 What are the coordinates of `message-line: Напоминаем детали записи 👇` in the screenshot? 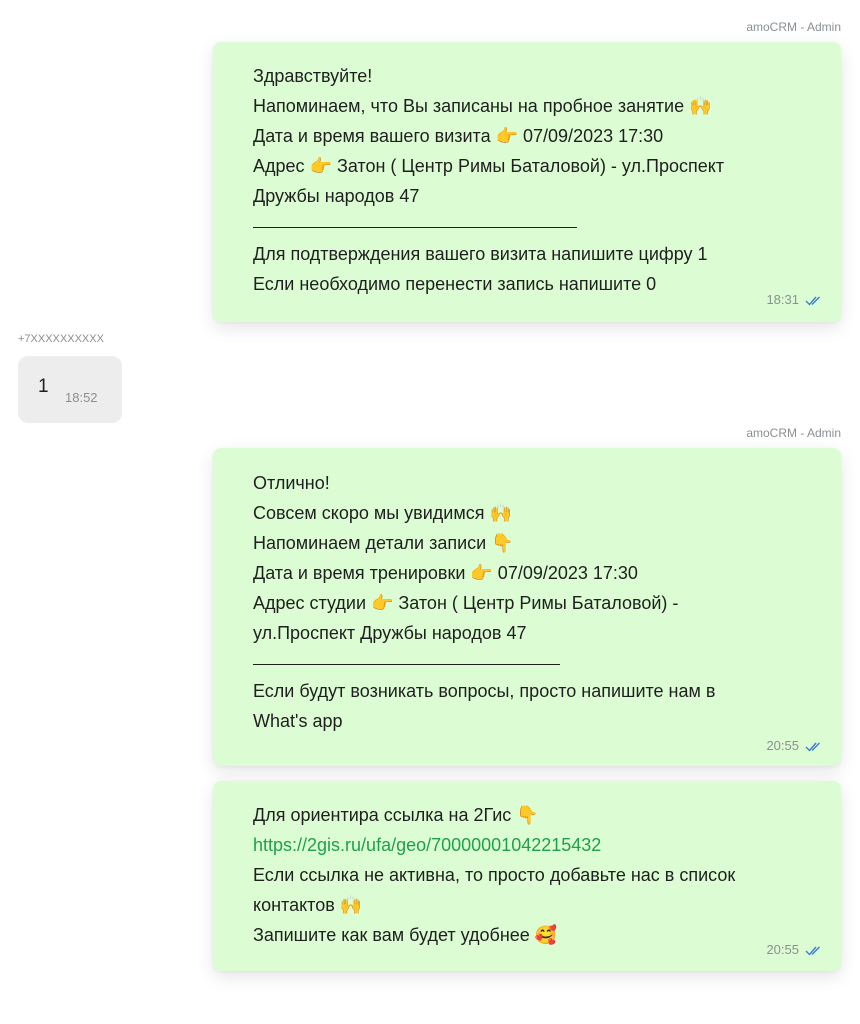 It's located at (383, 543).